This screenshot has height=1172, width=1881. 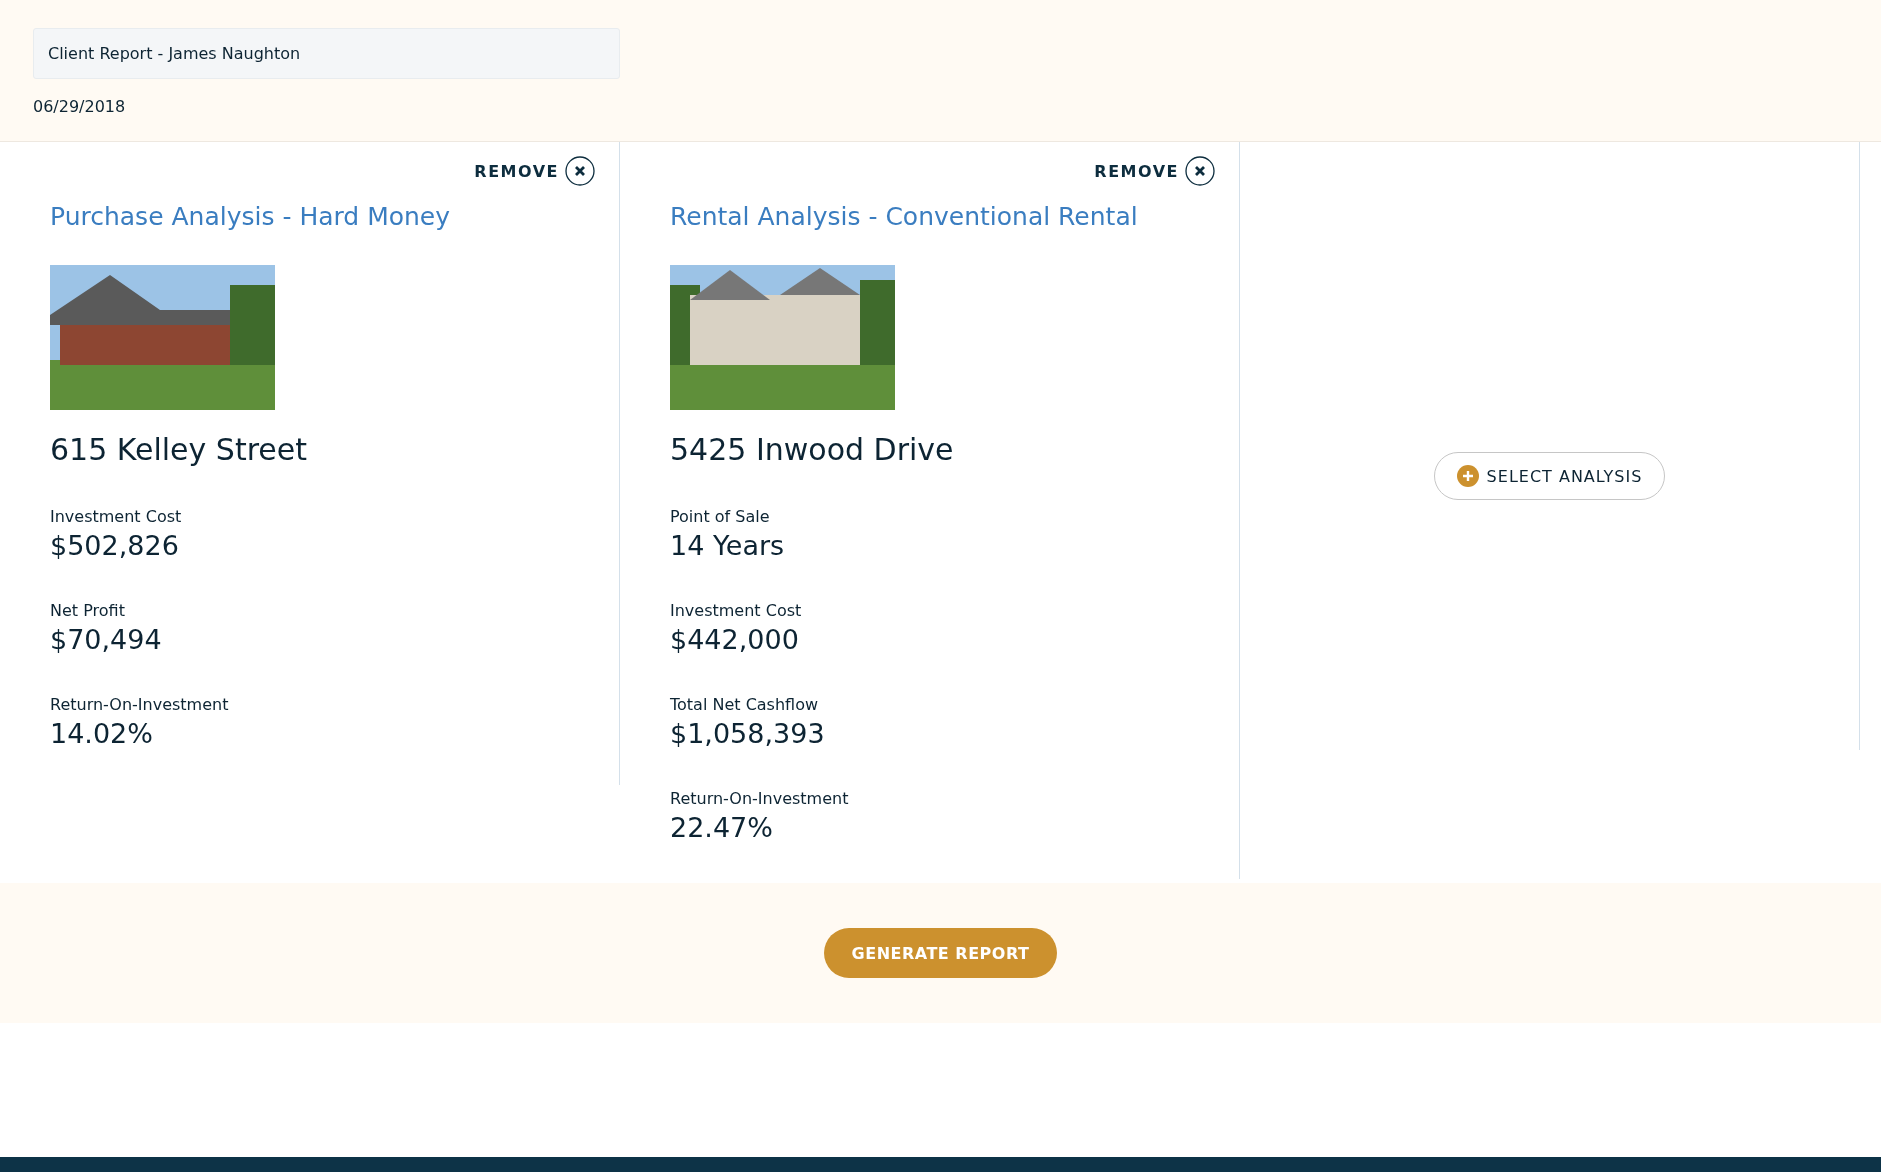 What do you see at coordinates (251, 216) in the screenshot?
I see `analysis-title: Purchase Analysis - Hard Money` at bounding box center [251, 216].